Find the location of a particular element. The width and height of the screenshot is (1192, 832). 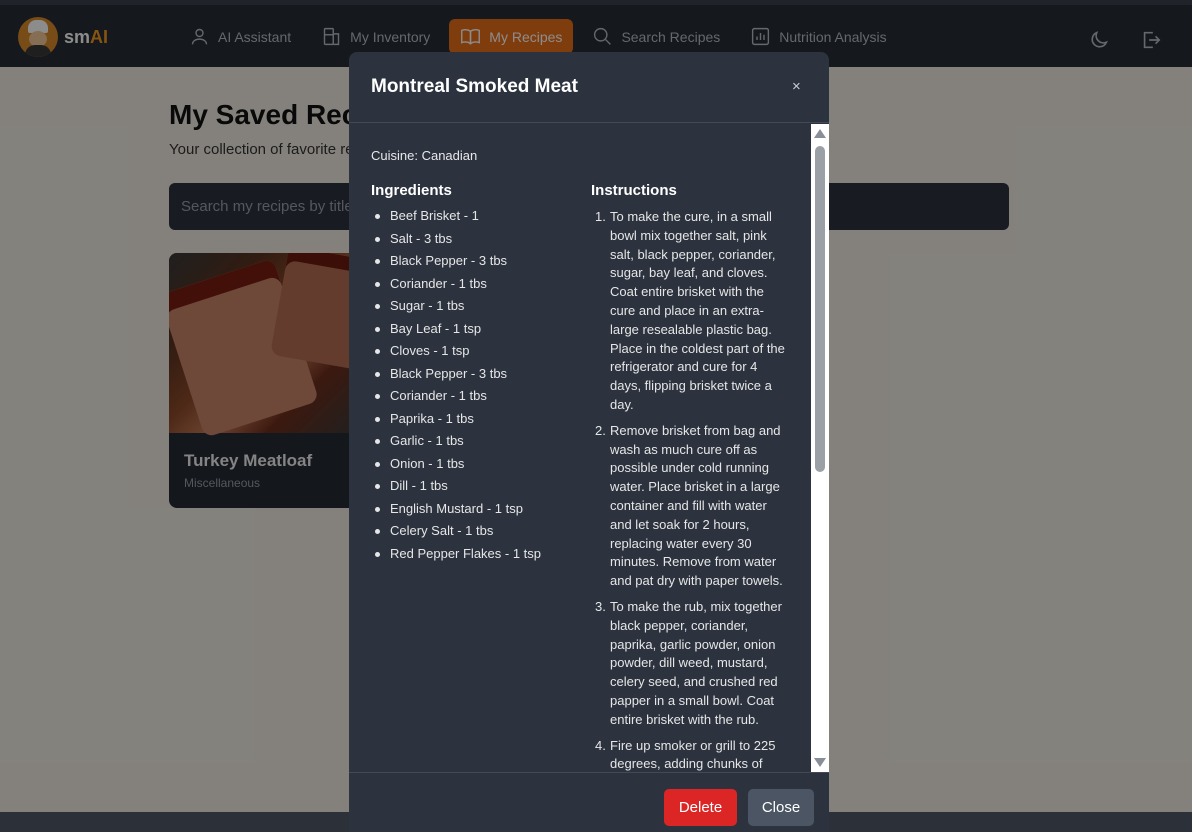

modal-scrollbar is located at coordinates (820, 448).